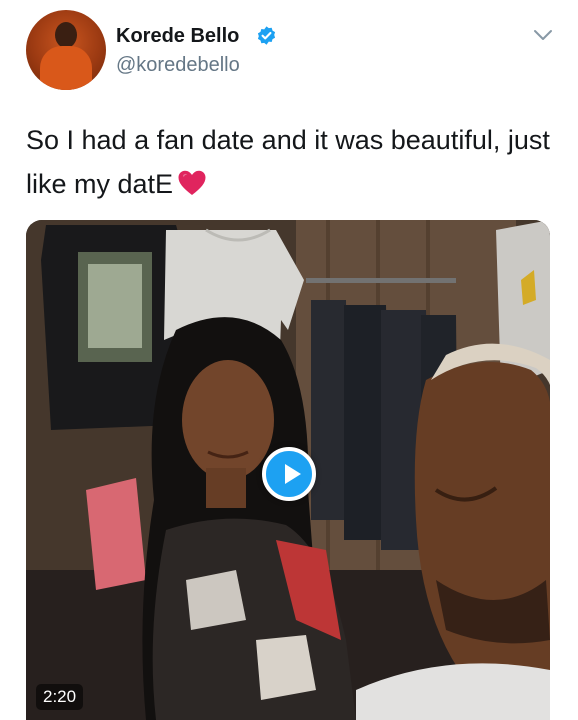 This screenshot has width=578, height=720. I want to click on verified-badge-icon, so click(266, 35).